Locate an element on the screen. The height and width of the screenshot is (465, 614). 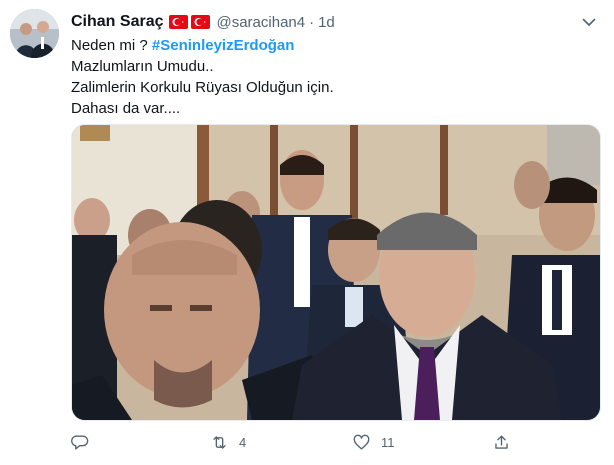
retweet-icon is located at coordinates (219, 442).